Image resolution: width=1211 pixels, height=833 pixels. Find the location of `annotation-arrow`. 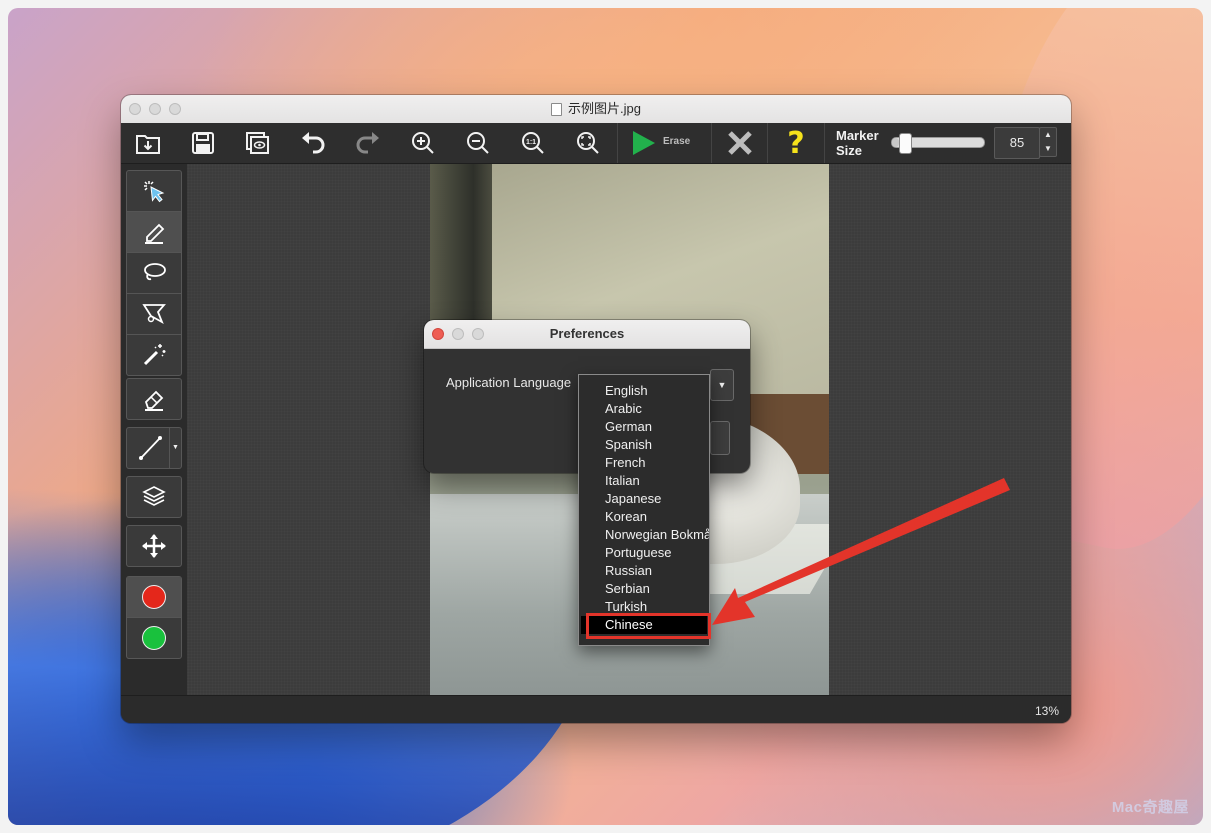

annotation-arrow is located at coordinates (861, 551).